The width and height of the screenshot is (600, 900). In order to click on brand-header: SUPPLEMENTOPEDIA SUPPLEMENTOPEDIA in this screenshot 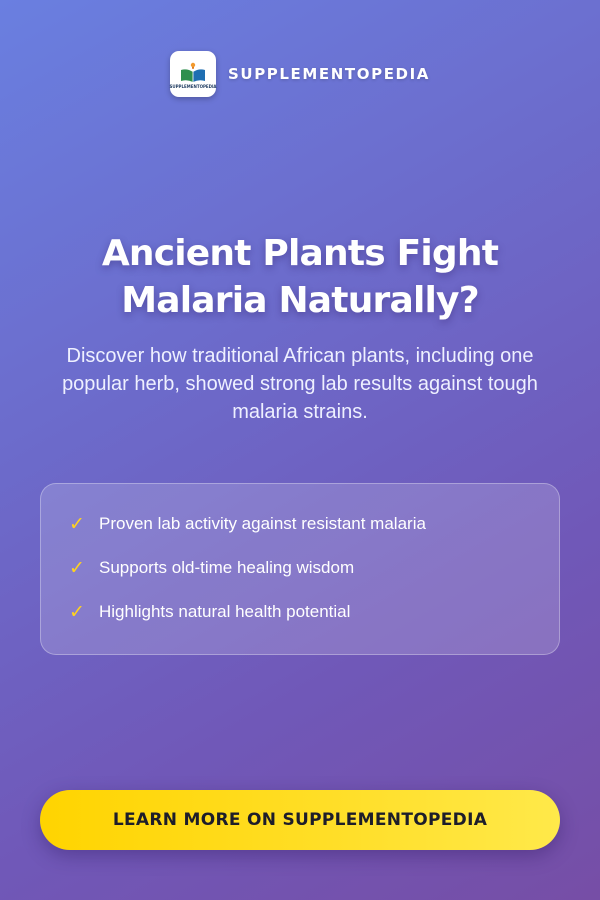, I will do `click(300, 74)`.